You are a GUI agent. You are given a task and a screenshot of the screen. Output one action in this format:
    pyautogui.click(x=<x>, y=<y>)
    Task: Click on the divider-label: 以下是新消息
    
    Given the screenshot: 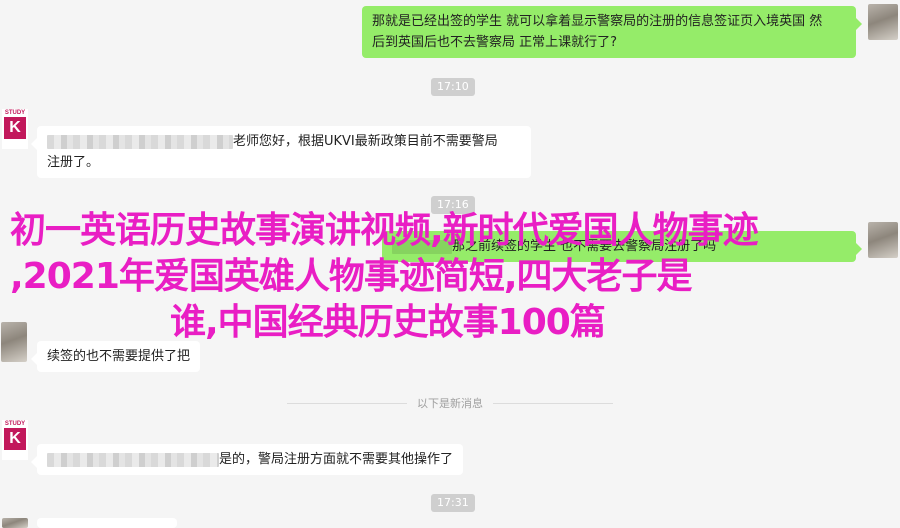 What is the action you would take?
    pyautogui.click(x=450, y=403)
    